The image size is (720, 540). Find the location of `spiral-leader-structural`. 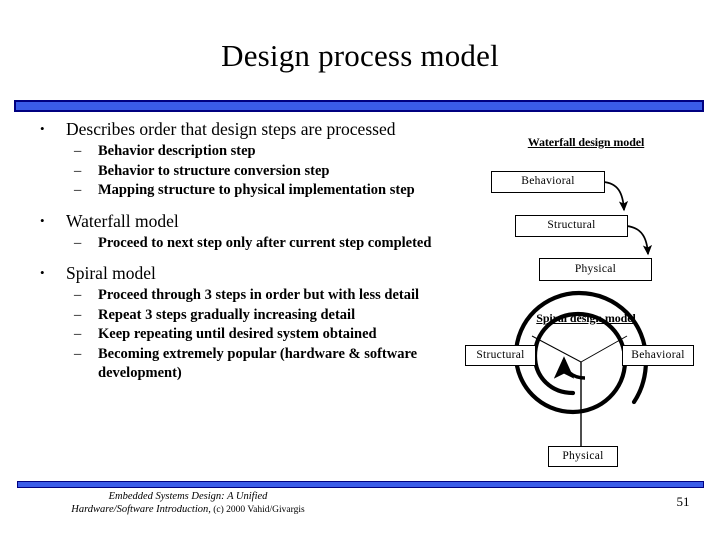

spiral-leader-structural is located at coordinates (556, 349).